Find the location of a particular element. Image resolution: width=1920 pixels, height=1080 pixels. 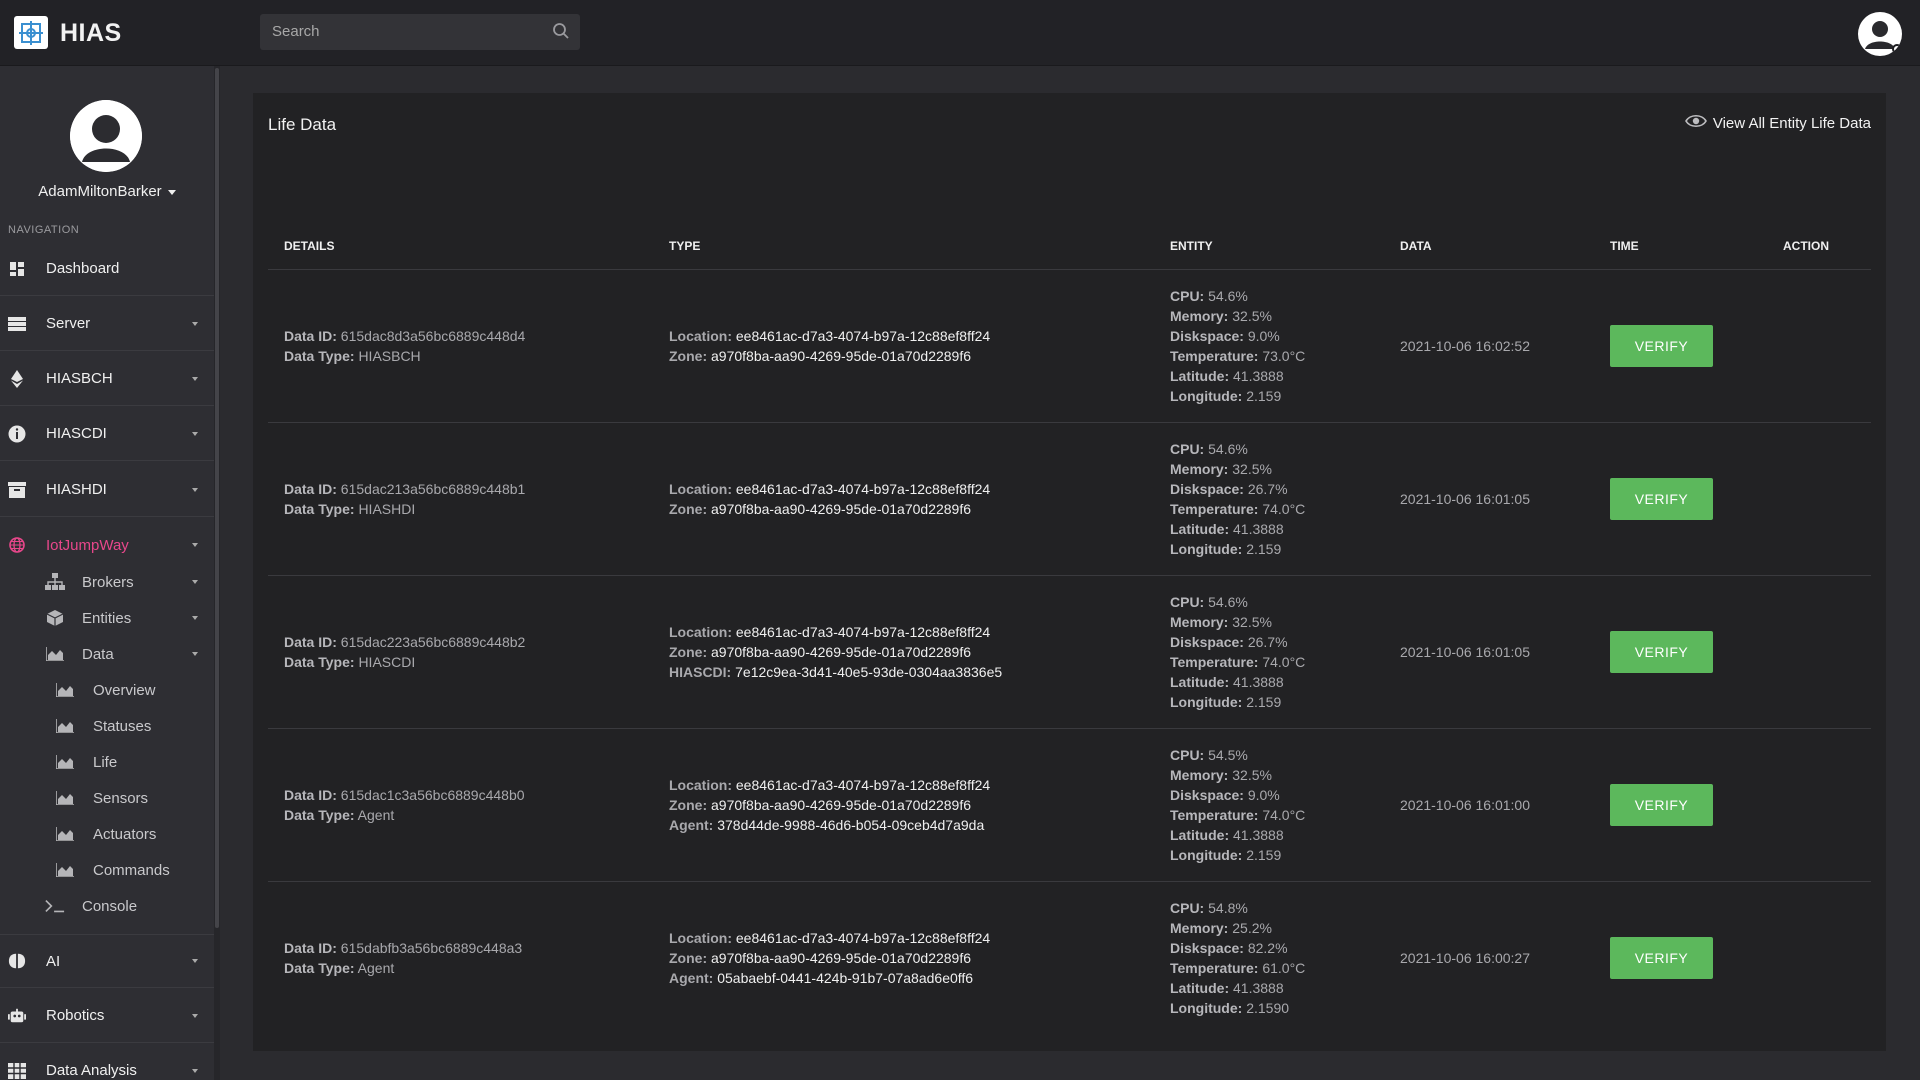

sidebar-subitem-actuators: Actuators is located at coordinates (107, 834).